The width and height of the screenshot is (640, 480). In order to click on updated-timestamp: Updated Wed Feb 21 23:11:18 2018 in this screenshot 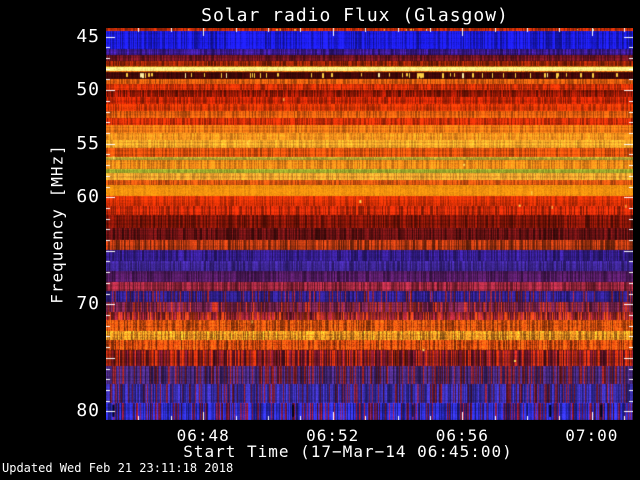, I will do `click(118, 468)`.